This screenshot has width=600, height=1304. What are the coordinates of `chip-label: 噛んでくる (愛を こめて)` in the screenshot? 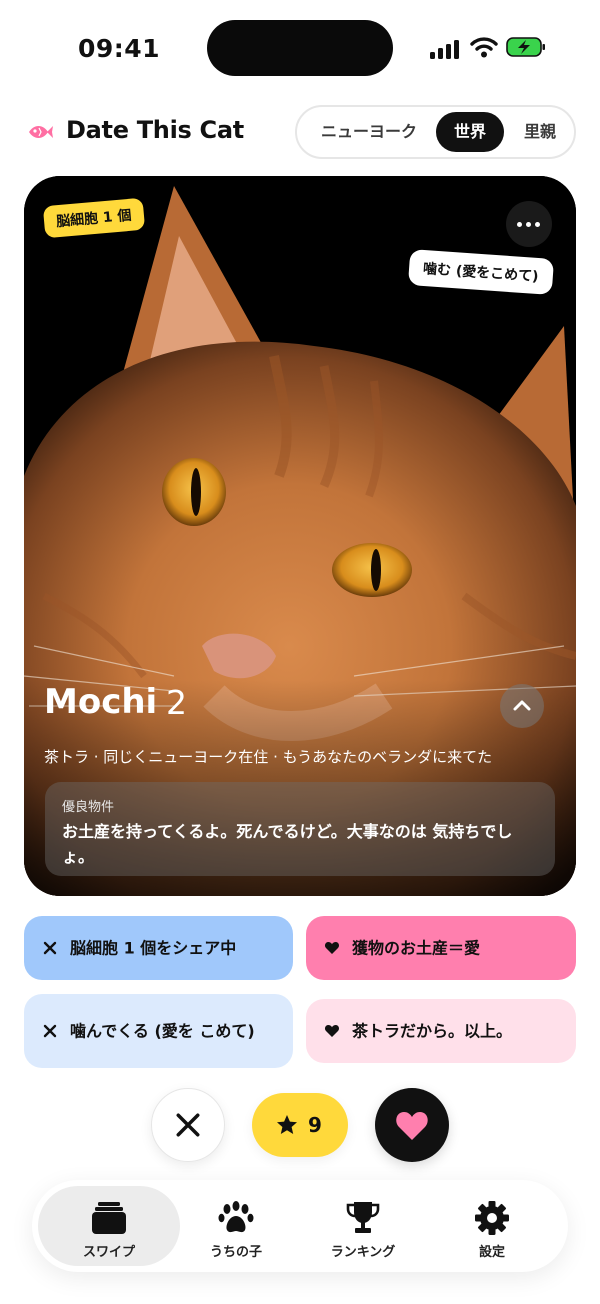 It's located at (162, 1031).